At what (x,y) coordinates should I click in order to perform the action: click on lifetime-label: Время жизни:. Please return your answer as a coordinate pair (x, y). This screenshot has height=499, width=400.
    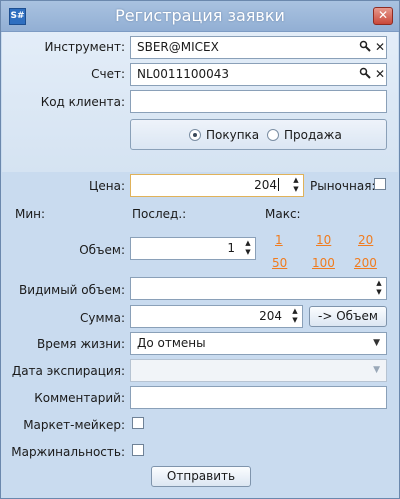
    Looking at the image, I should click on (81, 344).